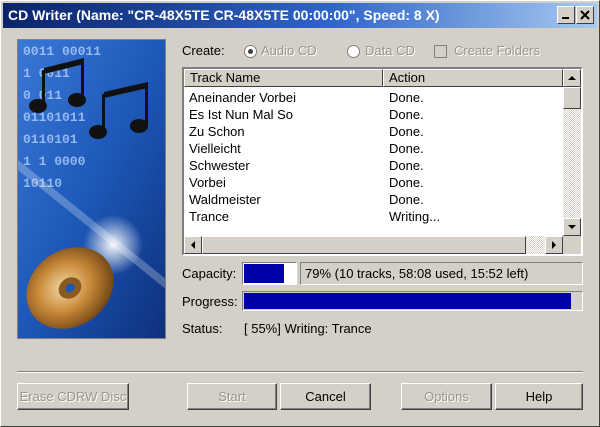  Describe the element at coordinates (497, 50) in the screenshot. I see `create-folders-label: Create Folders` at that location.